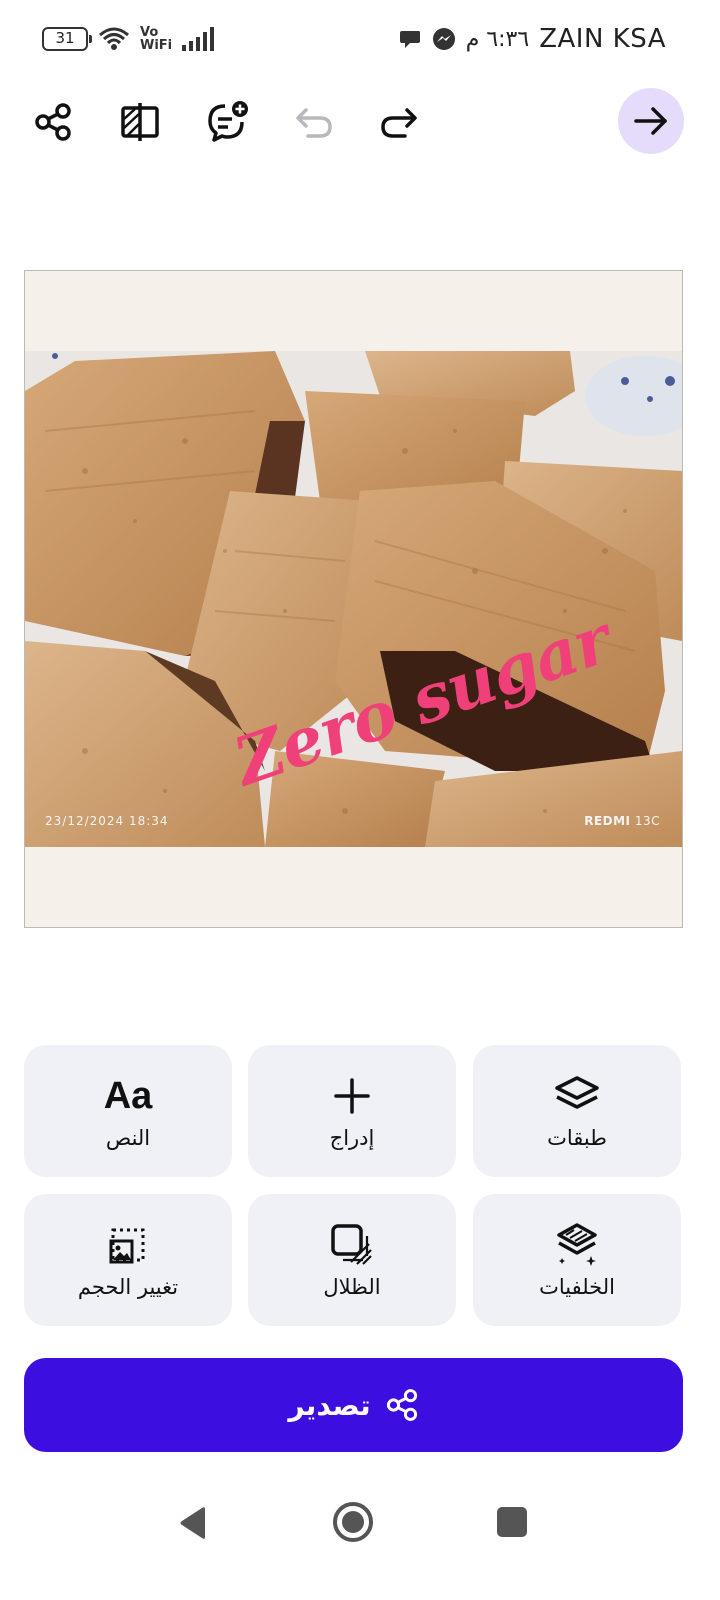  What do you see at coordinates (193, 1523) in the screenshot?
I see `back-icon` at bounding box center [193, 1523].